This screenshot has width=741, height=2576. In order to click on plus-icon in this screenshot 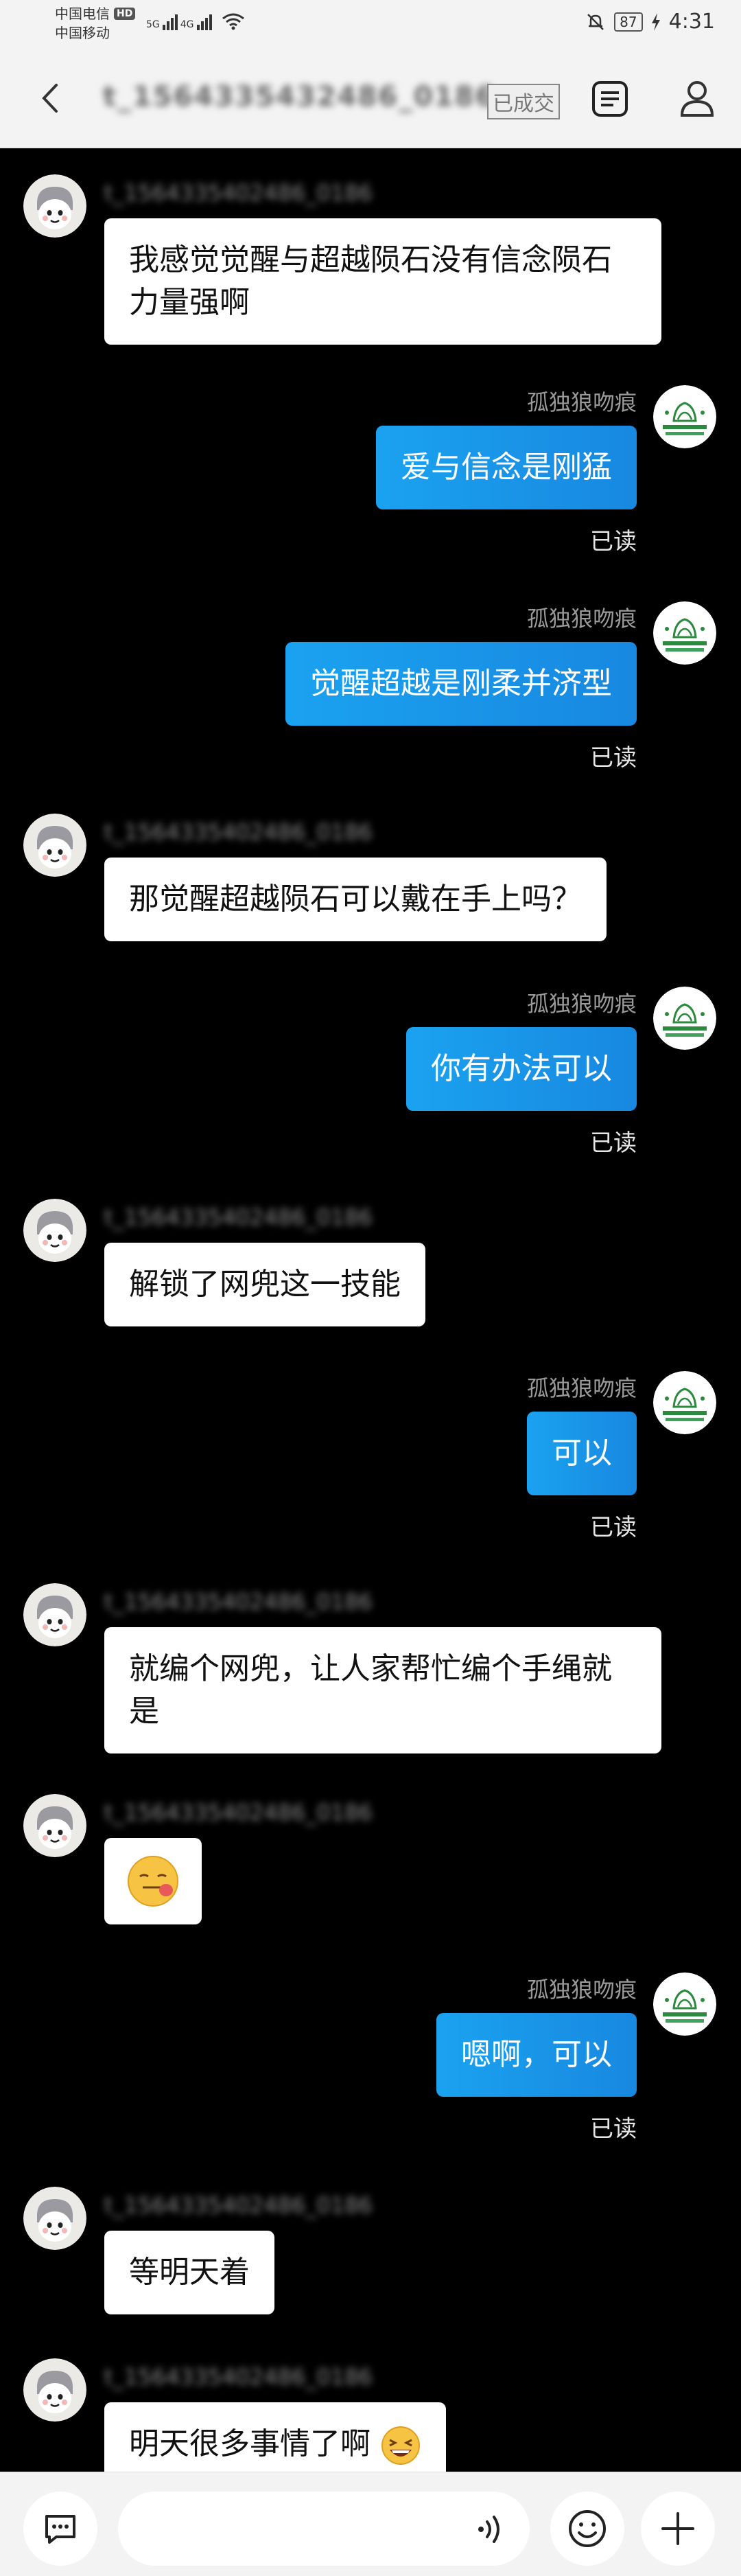, I will do `click(677, 2528)`.